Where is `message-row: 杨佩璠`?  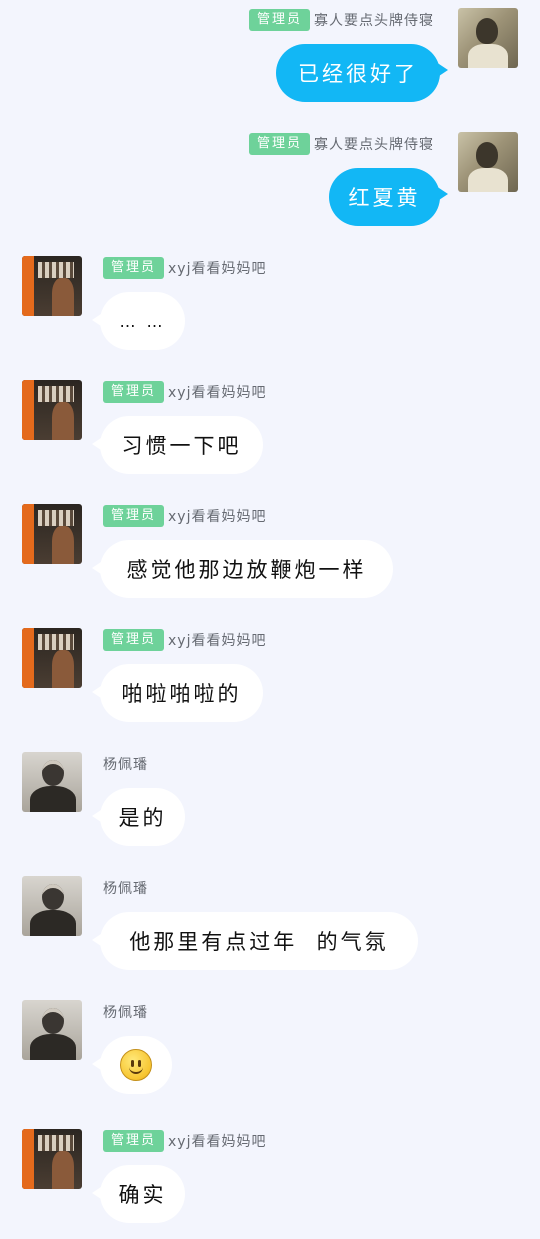 message-row: 杨佩璠 is located at coordinates (270, 1055).